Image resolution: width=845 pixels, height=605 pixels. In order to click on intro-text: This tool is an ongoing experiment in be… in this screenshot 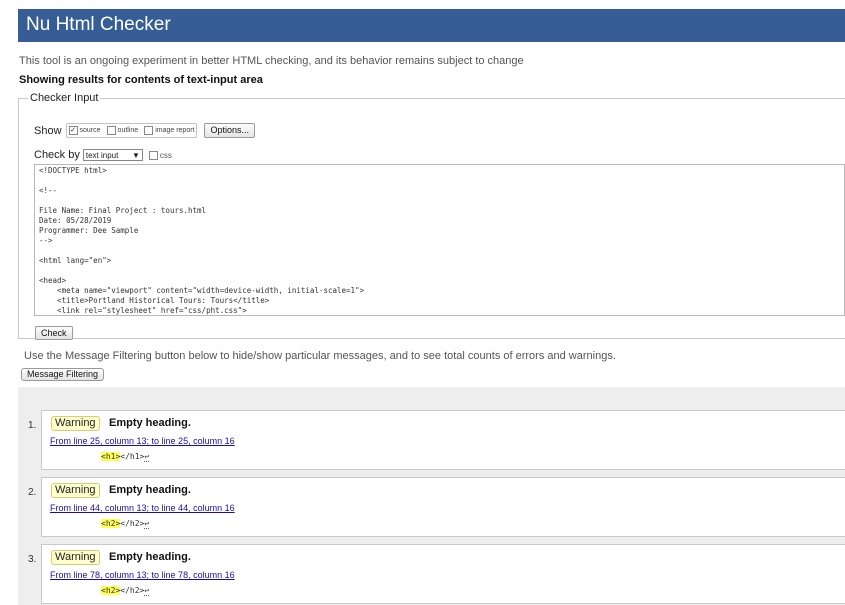, I will do `click(271, 61)`.